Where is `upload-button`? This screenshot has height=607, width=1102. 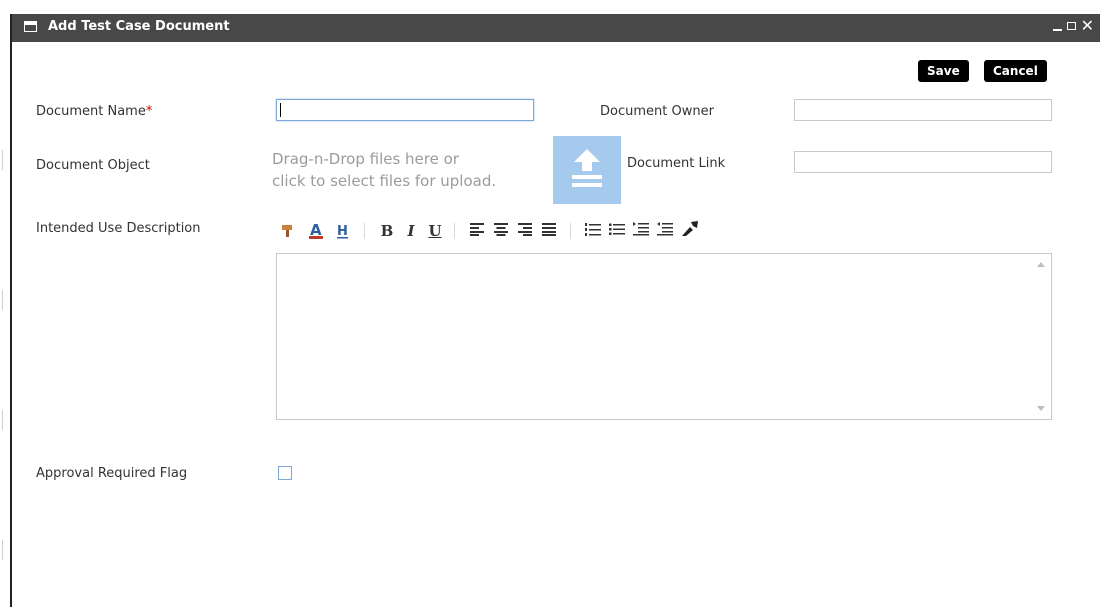
upload-button is located at coordinates (587, 170).